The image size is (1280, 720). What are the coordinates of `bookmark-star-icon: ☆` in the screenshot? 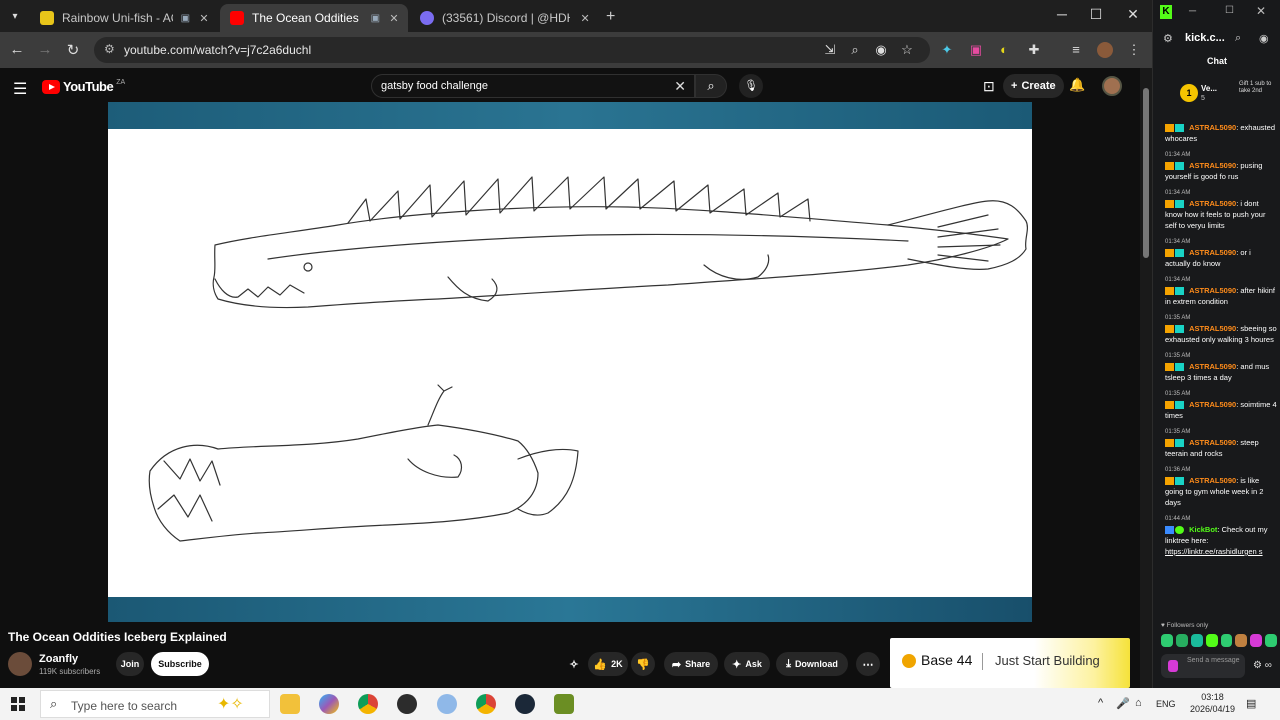 It's located at (907, 50).